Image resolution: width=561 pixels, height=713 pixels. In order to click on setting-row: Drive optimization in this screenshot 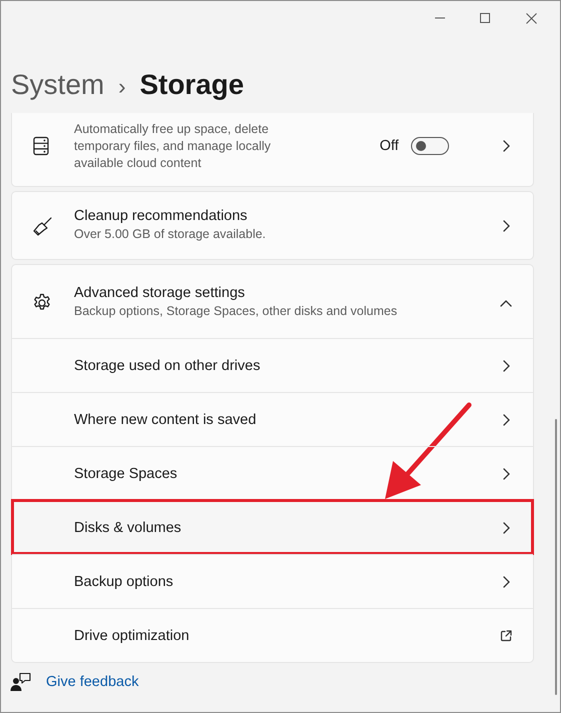, I will do `click(272, 635)`.